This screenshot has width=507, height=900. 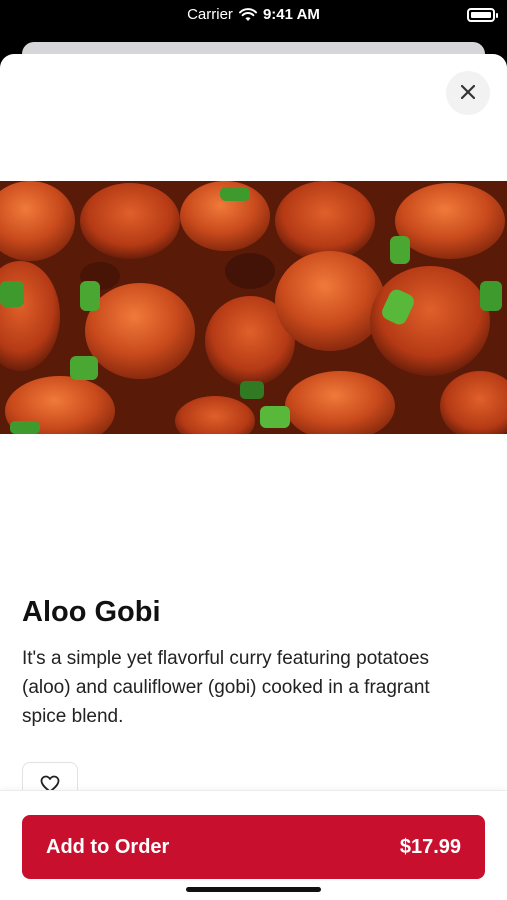 I want to click on carrier-label: Carrier, so click(x=210, y=14).